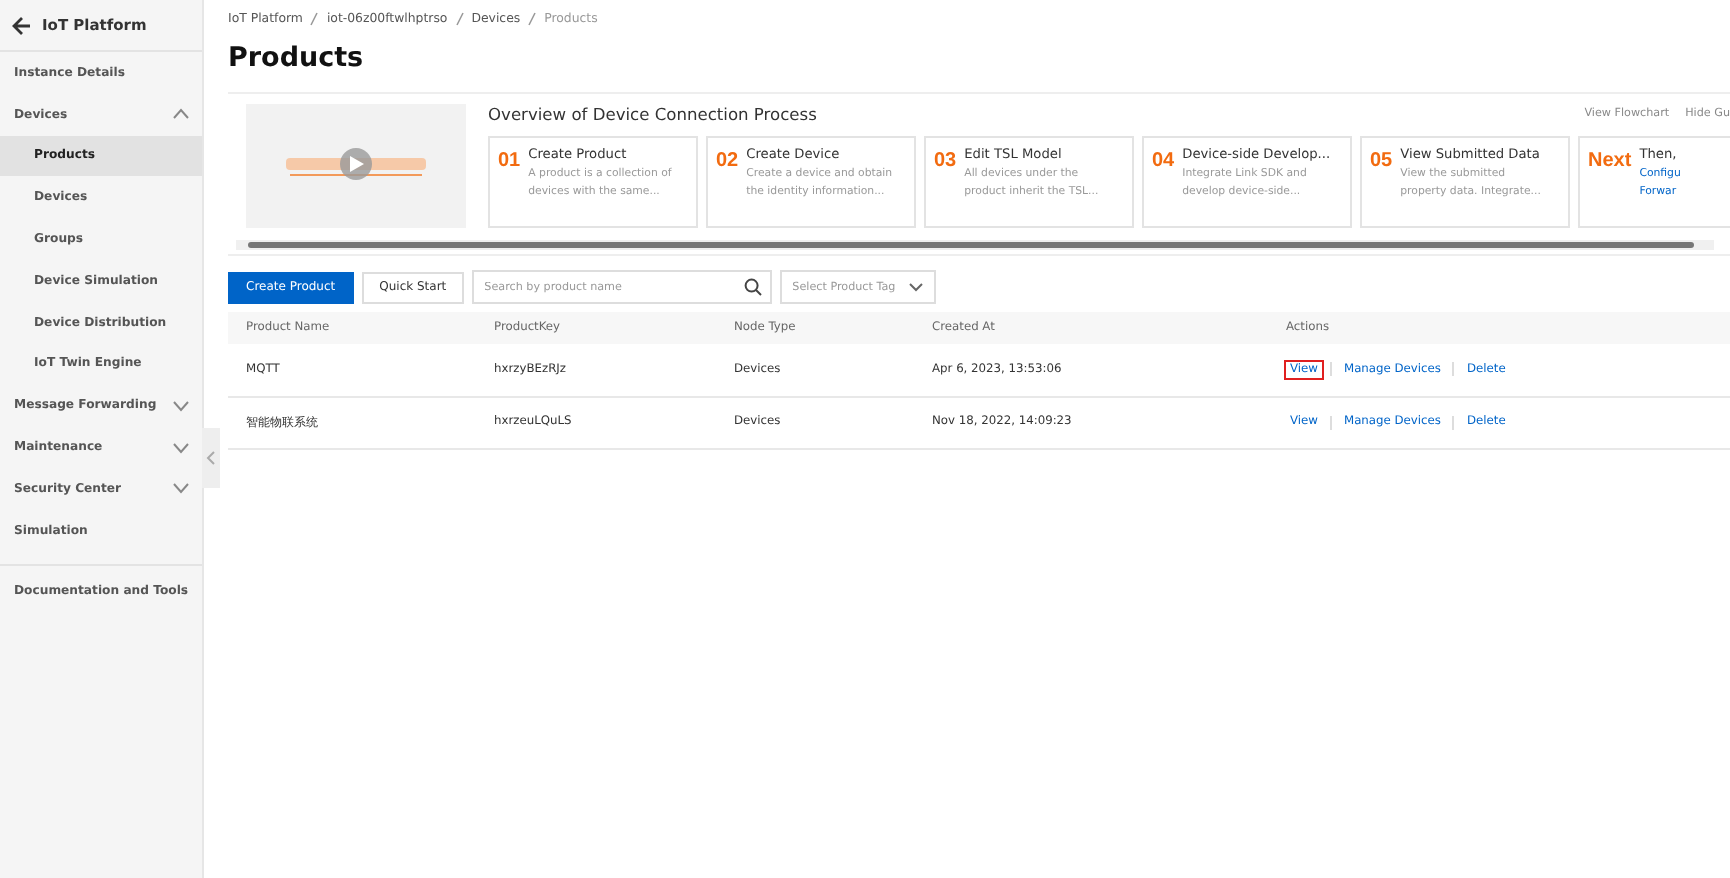 This screenshot has width=1730, height=878. Describe the element at coordinates (1163, 162) in the screenshot. I see `step-number: 04` at that location.